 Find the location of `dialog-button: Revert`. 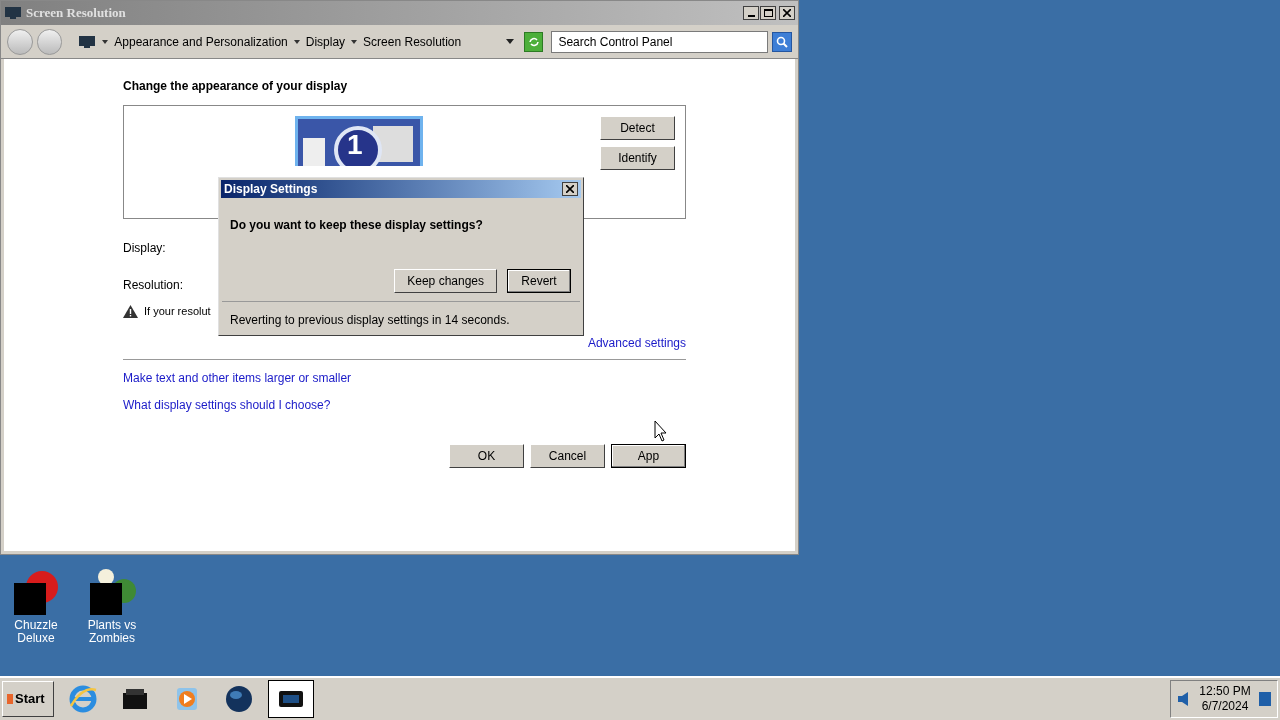

dialog-button: Revert is located at coordinates (539, 281).